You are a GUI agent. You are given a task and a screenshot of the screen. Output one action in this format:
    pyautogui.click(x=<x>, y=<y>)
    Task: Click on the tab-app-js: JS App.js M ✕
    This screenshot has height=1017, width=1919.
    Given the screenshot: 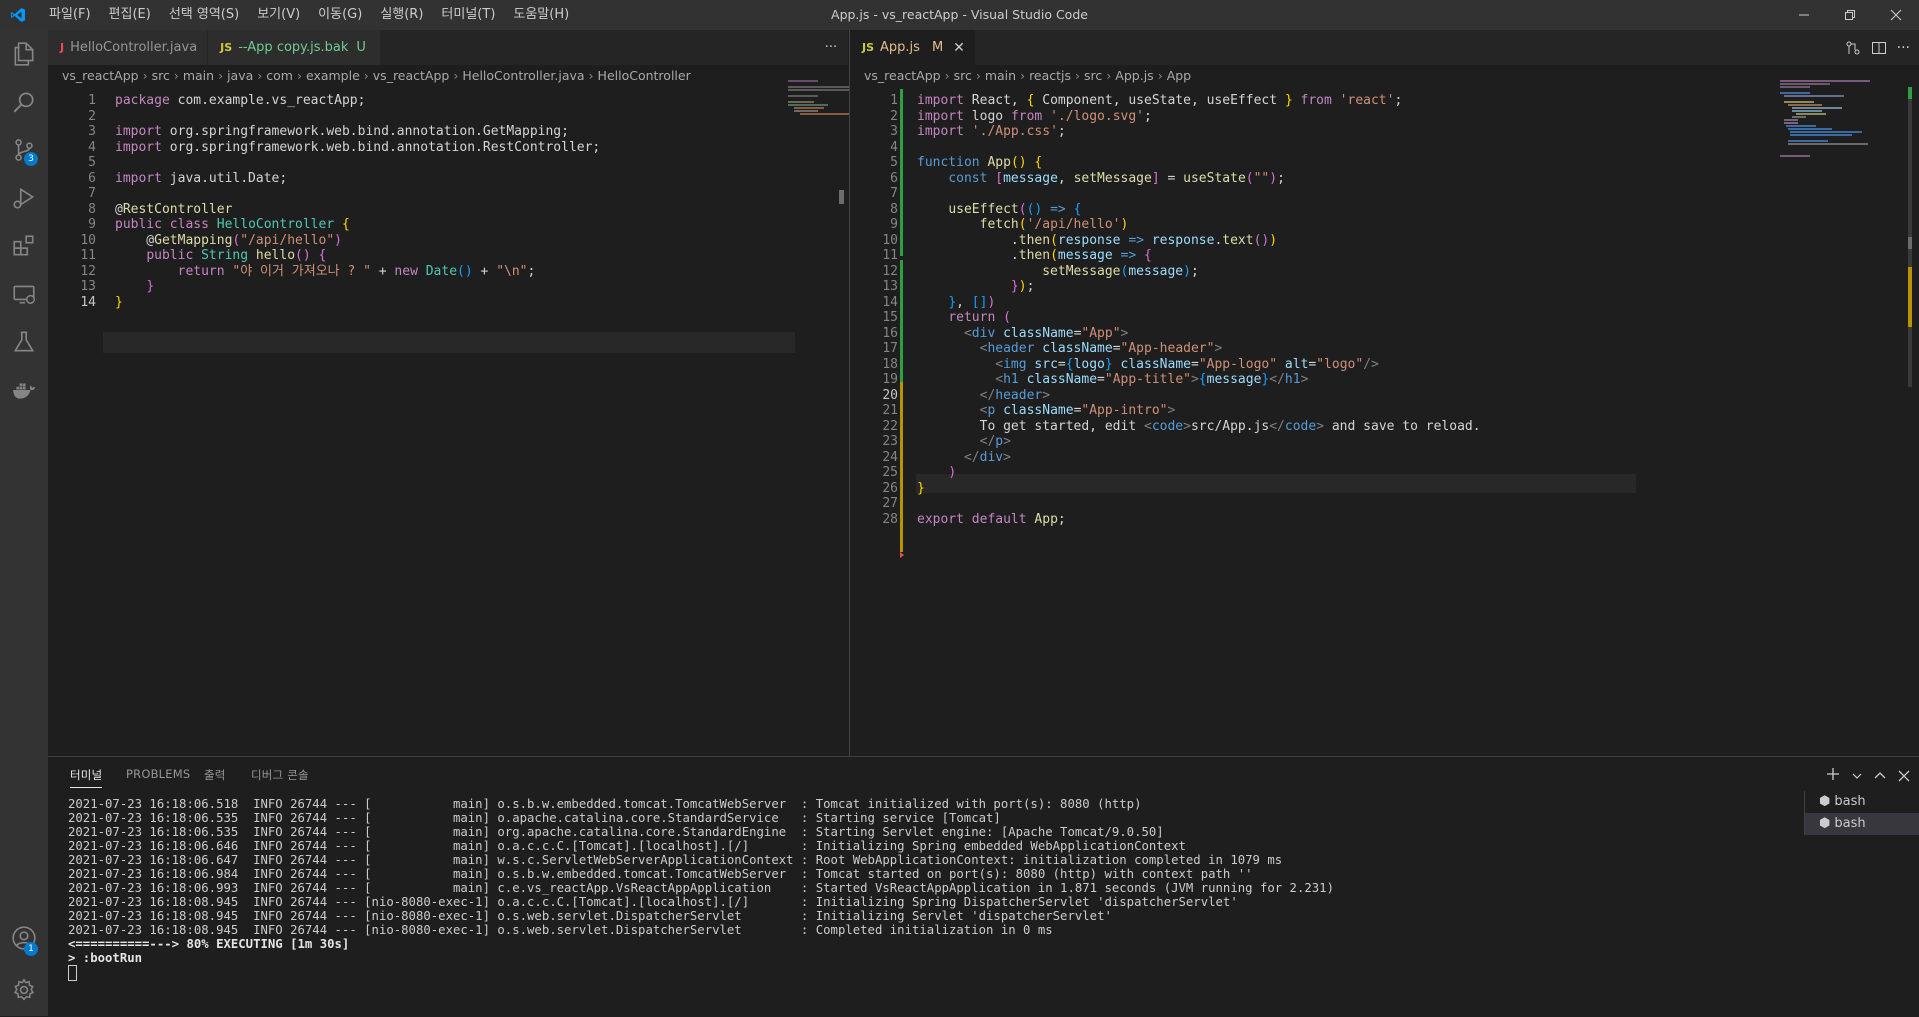 What is the action you would take?
    pyautogui.click(x=913, y=47)
    